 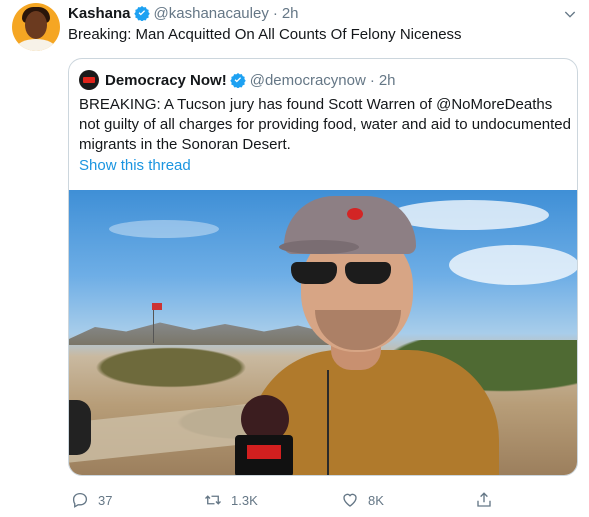 What do you see at coordinates (350, 500) in the screenshot?
I see `heart-icon` at bounding box center [350, 500].